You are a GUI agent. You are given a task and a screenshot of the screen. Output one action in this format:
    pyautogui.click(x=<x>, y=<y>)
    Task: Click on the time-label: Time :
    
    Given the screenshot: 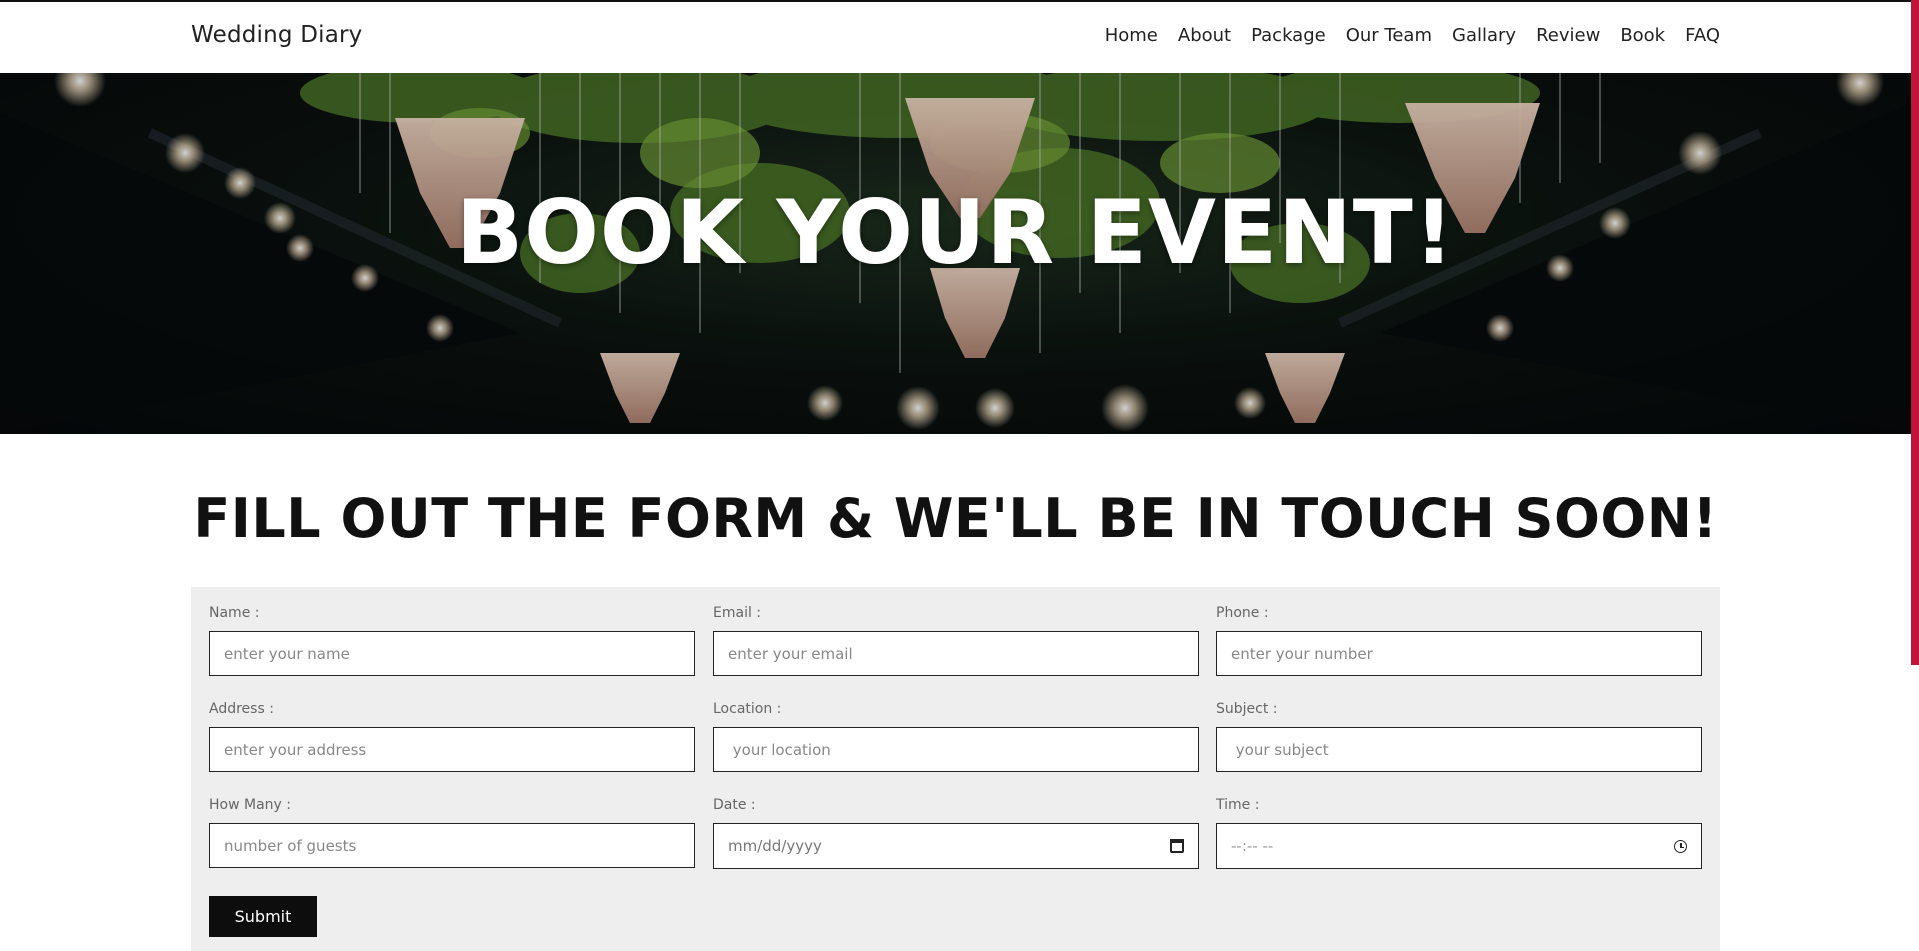 What is the action you would take?
    pyautogui.click(x=1238, y=805)
    